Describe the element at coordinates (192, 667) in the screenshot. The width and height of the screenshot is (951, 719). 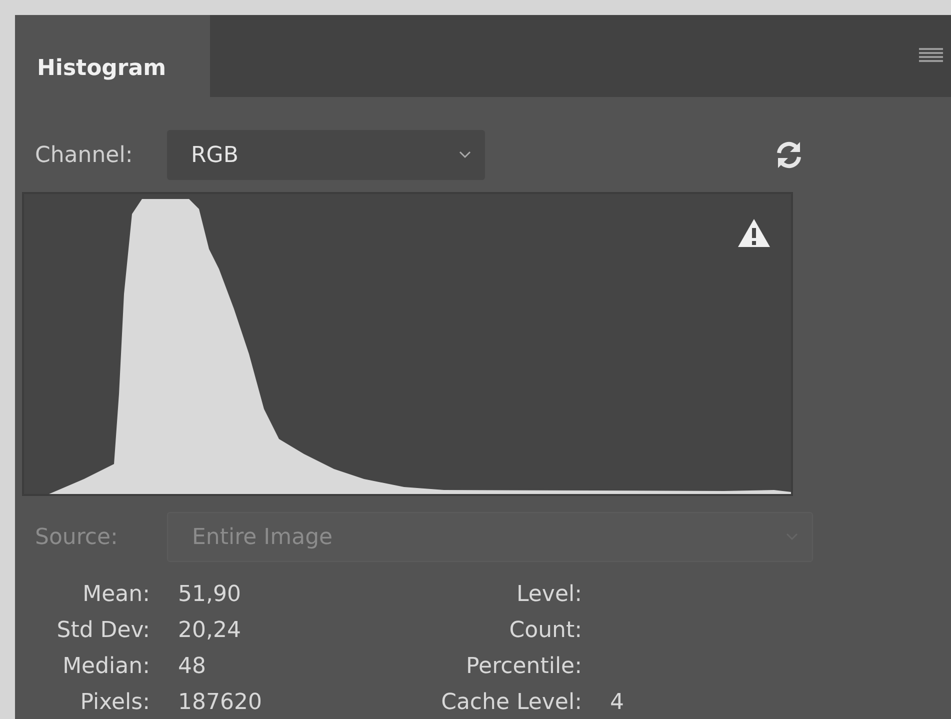
I see `stat-value: 48` at that location.